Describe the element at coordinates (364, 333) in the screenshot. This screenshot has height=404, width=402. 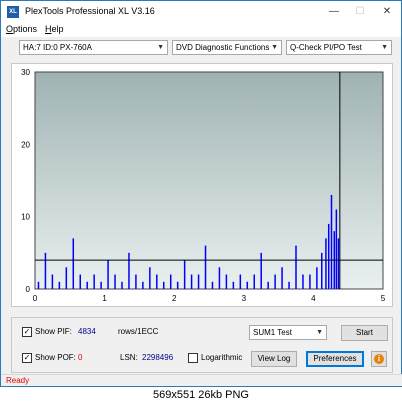
I see `start-button: Start` at that location.